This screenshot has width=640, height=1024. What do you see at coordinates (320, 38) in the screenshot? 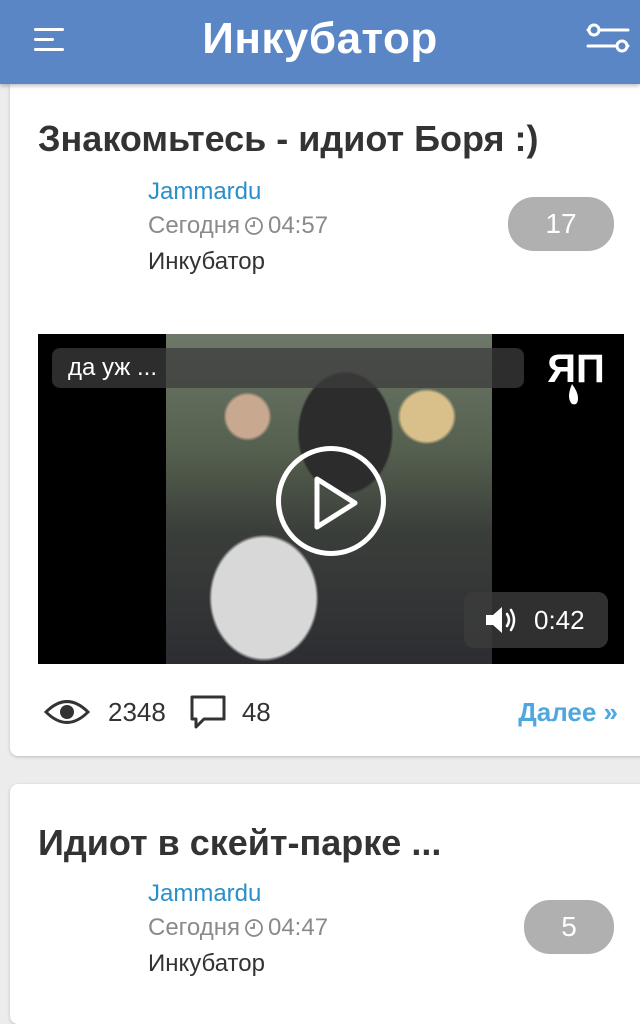
I see `page-title: Инкубатор` at bounding box center [320, 38].